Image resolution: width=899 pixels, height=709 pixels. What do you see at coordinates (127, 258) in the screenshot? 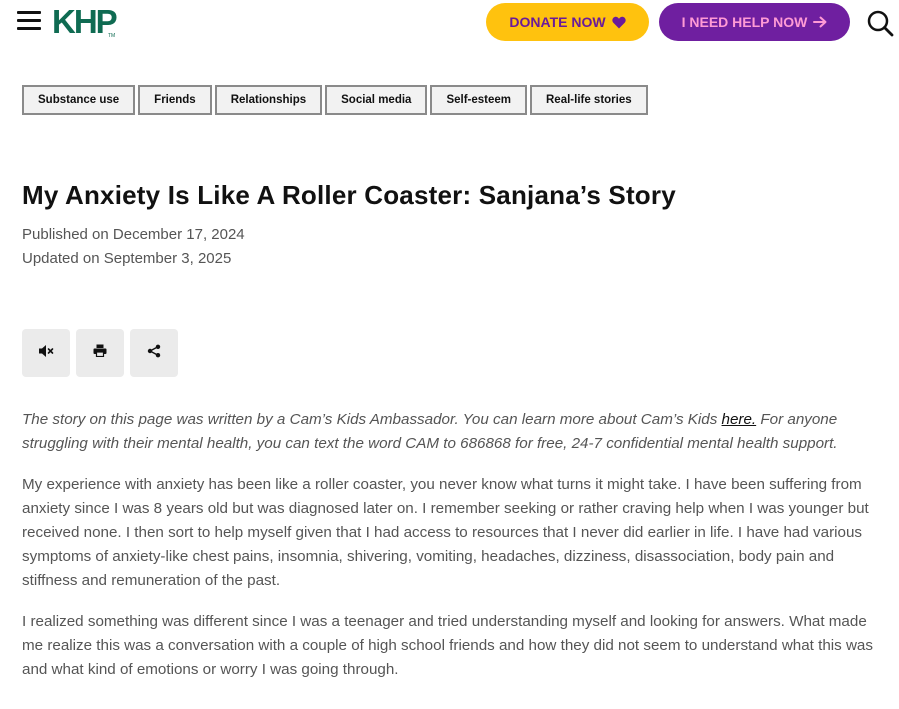
I see `updated-date: Updated on September 3, 2025` at bounding box center [127, 258].